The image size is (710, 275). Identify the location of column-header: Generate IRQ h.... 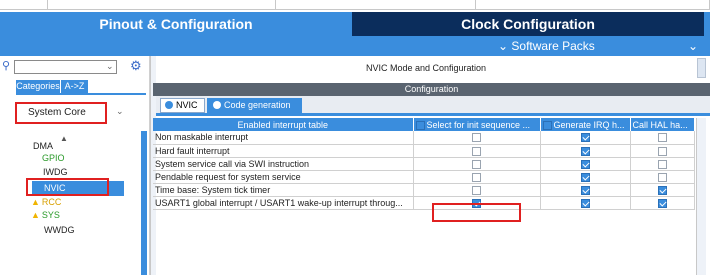
(585, 124).